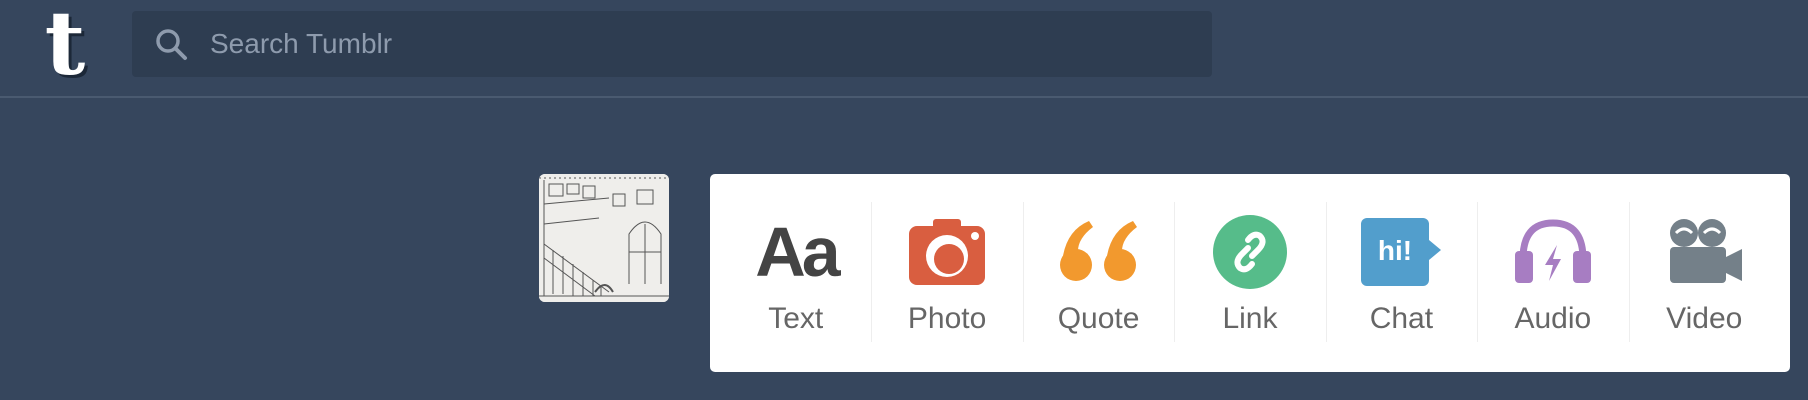 This screenshot has height=400, width=1808. What do you see at coordinates (1401, 318) in the screenshot?
I see `post-type-label: Chat` at bounding box center [1401, 318].